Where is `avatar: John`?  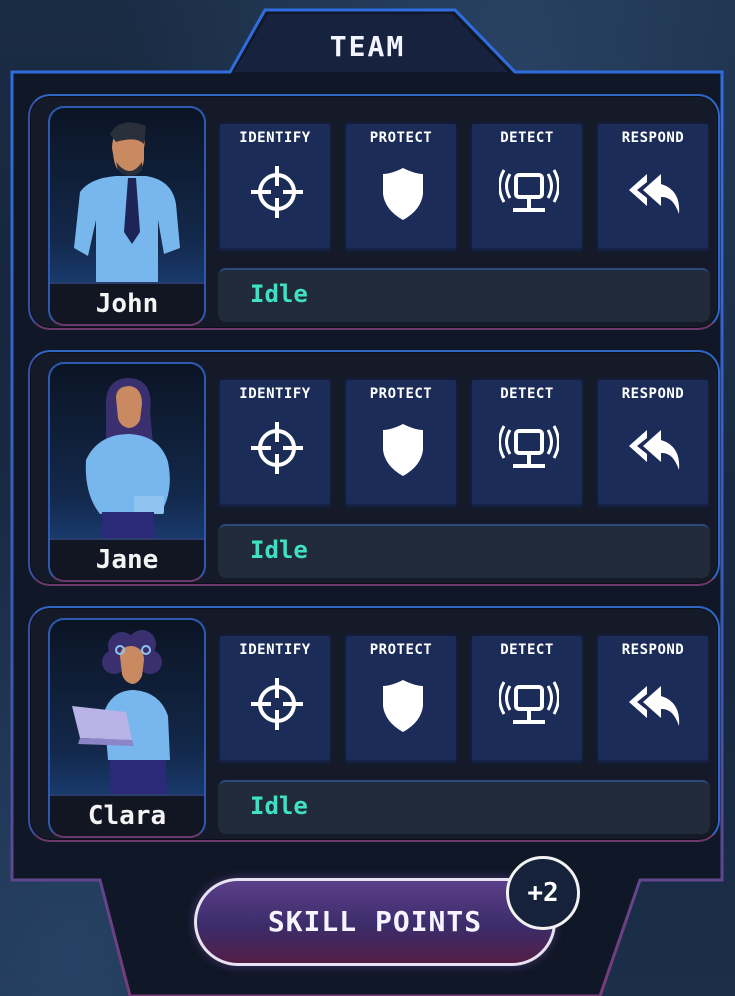 avatar: John is located at coordinates (127, 216).